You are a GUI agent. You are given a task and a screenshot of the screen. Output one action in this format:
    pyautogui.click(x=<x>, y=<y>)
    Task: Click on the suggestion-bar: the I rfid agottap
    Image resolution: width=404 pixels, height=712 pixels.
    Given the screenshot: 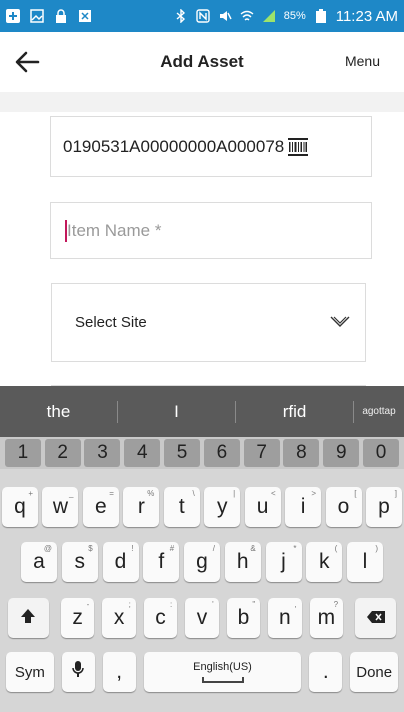 What is the action you would take?
    pyautogui.click(x=202, y=411)
    